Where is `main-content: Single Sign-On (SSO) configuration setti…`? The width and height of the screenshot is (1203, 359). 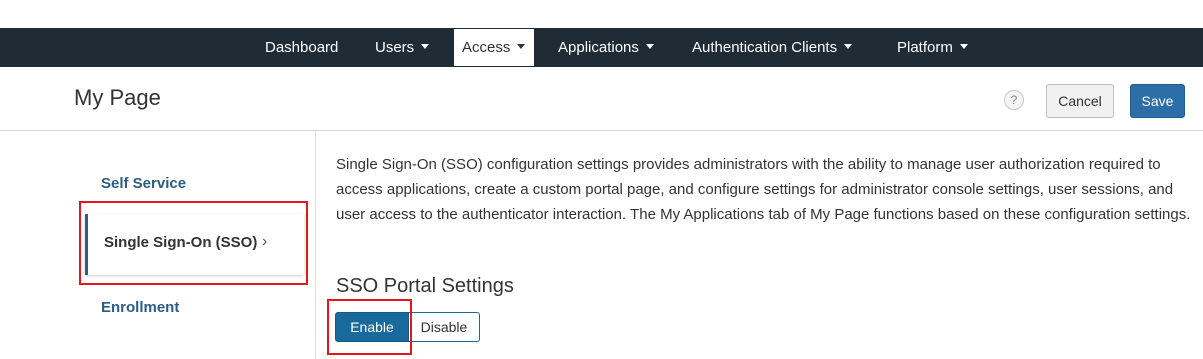
main-content: Single Sign-On (SSO) configuration setti… is located at coordinates (765, 189).